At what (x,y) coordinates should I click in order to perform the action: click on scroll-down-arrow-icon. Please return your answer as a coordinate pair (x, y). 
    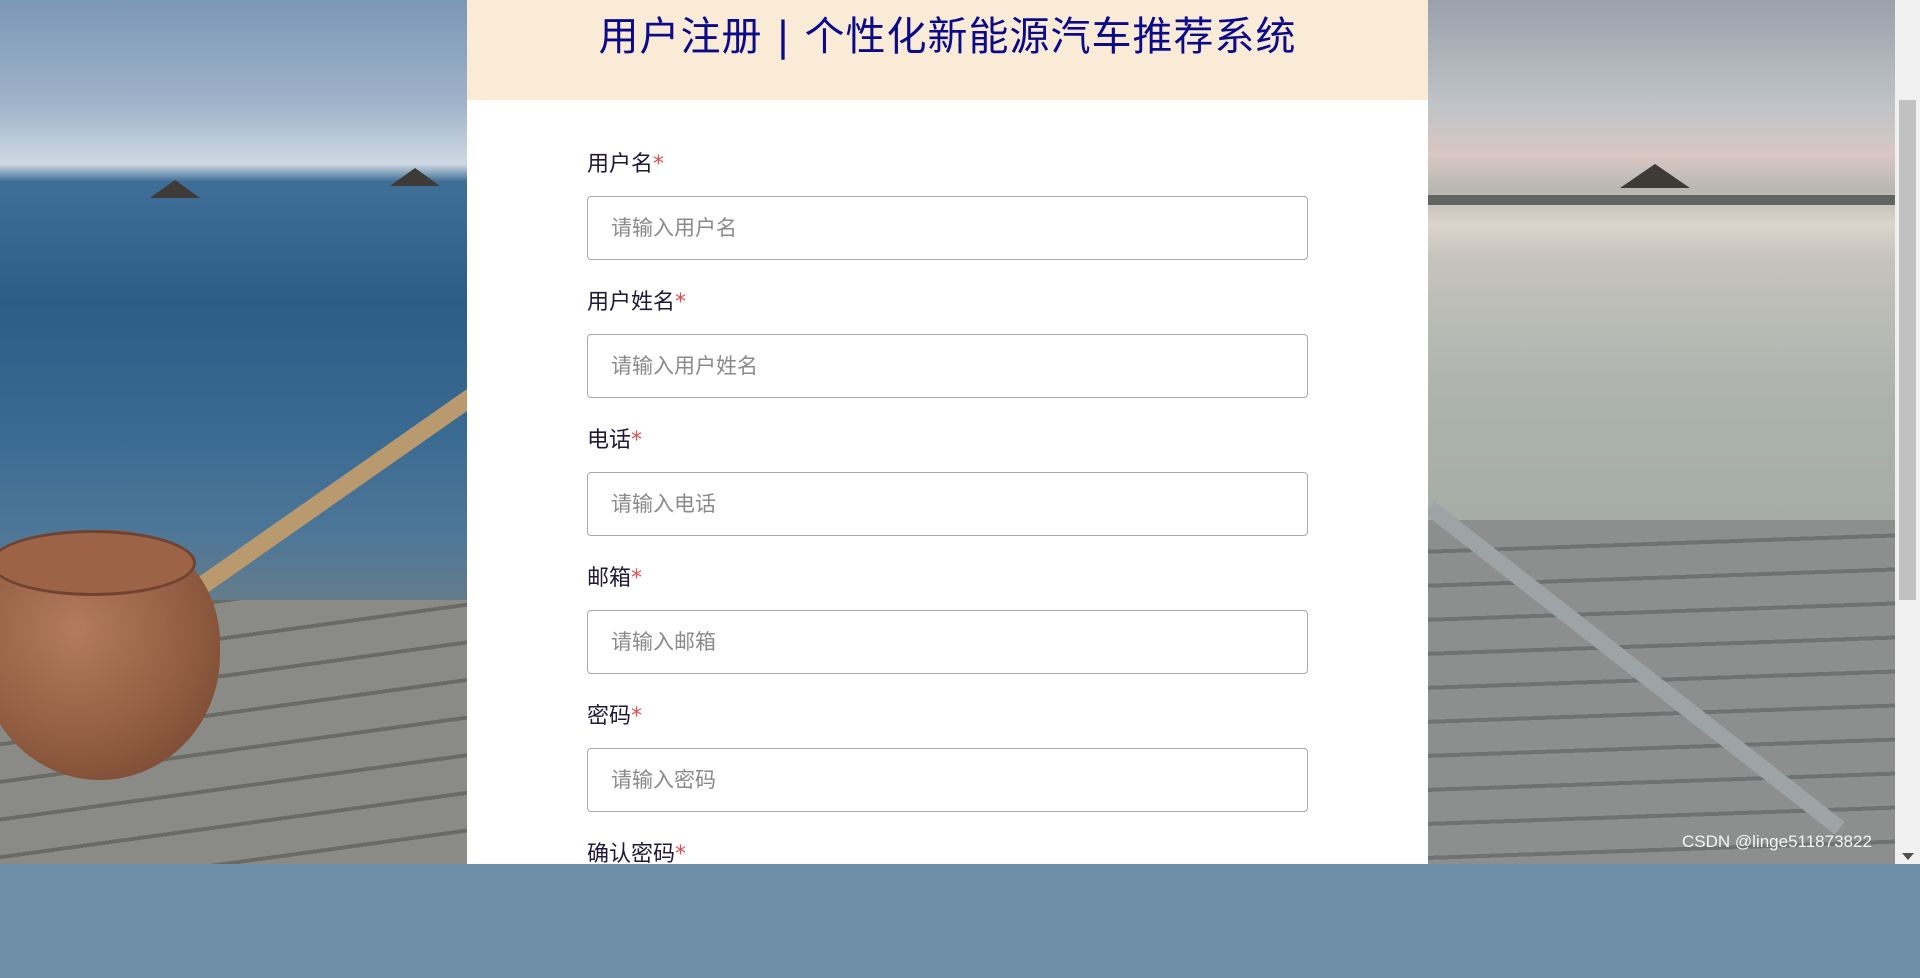
    Looking at the image, I should click on (1908, 856).